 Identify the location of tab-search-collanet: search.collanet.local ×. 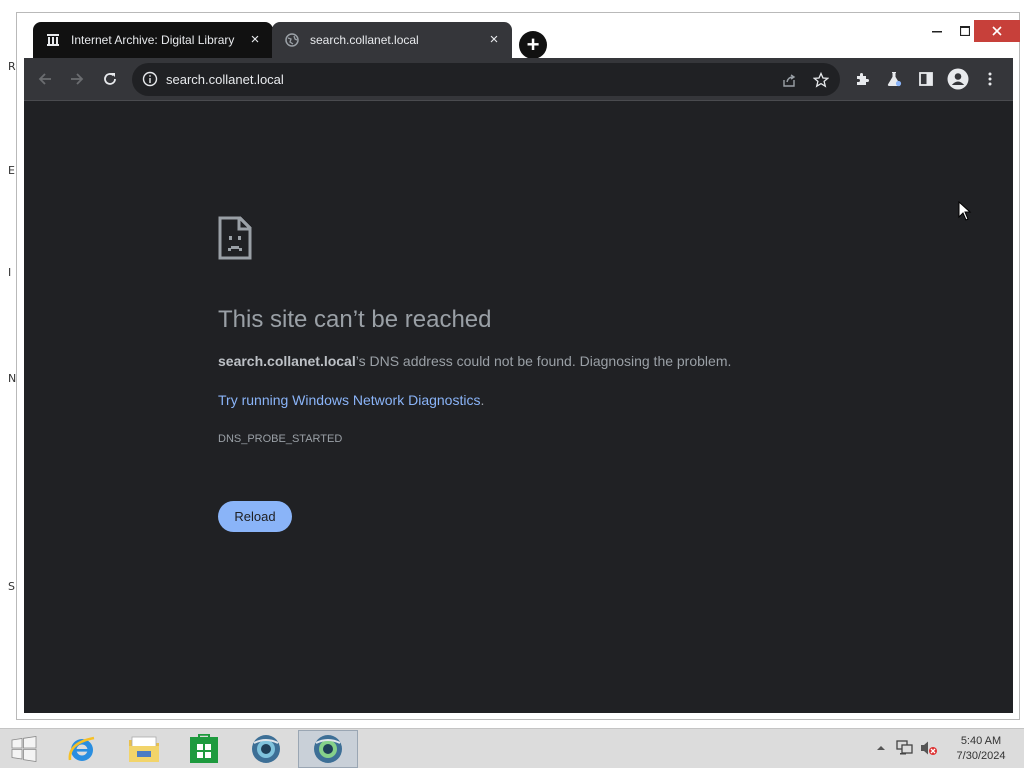
(392, 40).